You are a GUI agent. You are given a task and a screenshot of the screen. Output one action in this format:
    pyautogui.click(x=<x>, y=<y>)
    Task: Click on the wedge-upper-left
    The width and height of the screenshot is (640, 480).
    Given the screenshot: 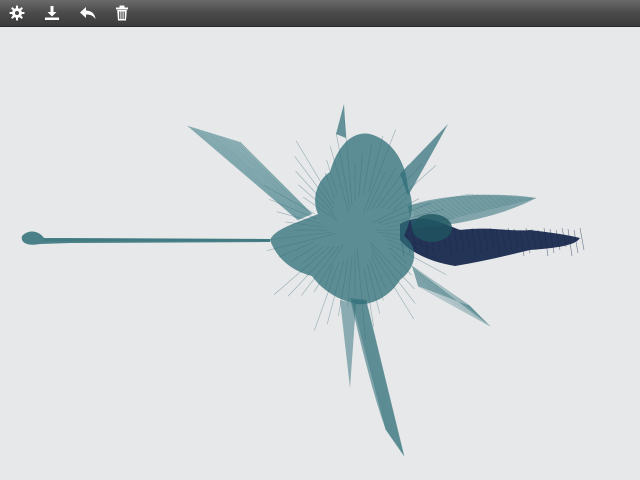 What is the action you would take?
    pyautogui.click(x=250, y=173)
    